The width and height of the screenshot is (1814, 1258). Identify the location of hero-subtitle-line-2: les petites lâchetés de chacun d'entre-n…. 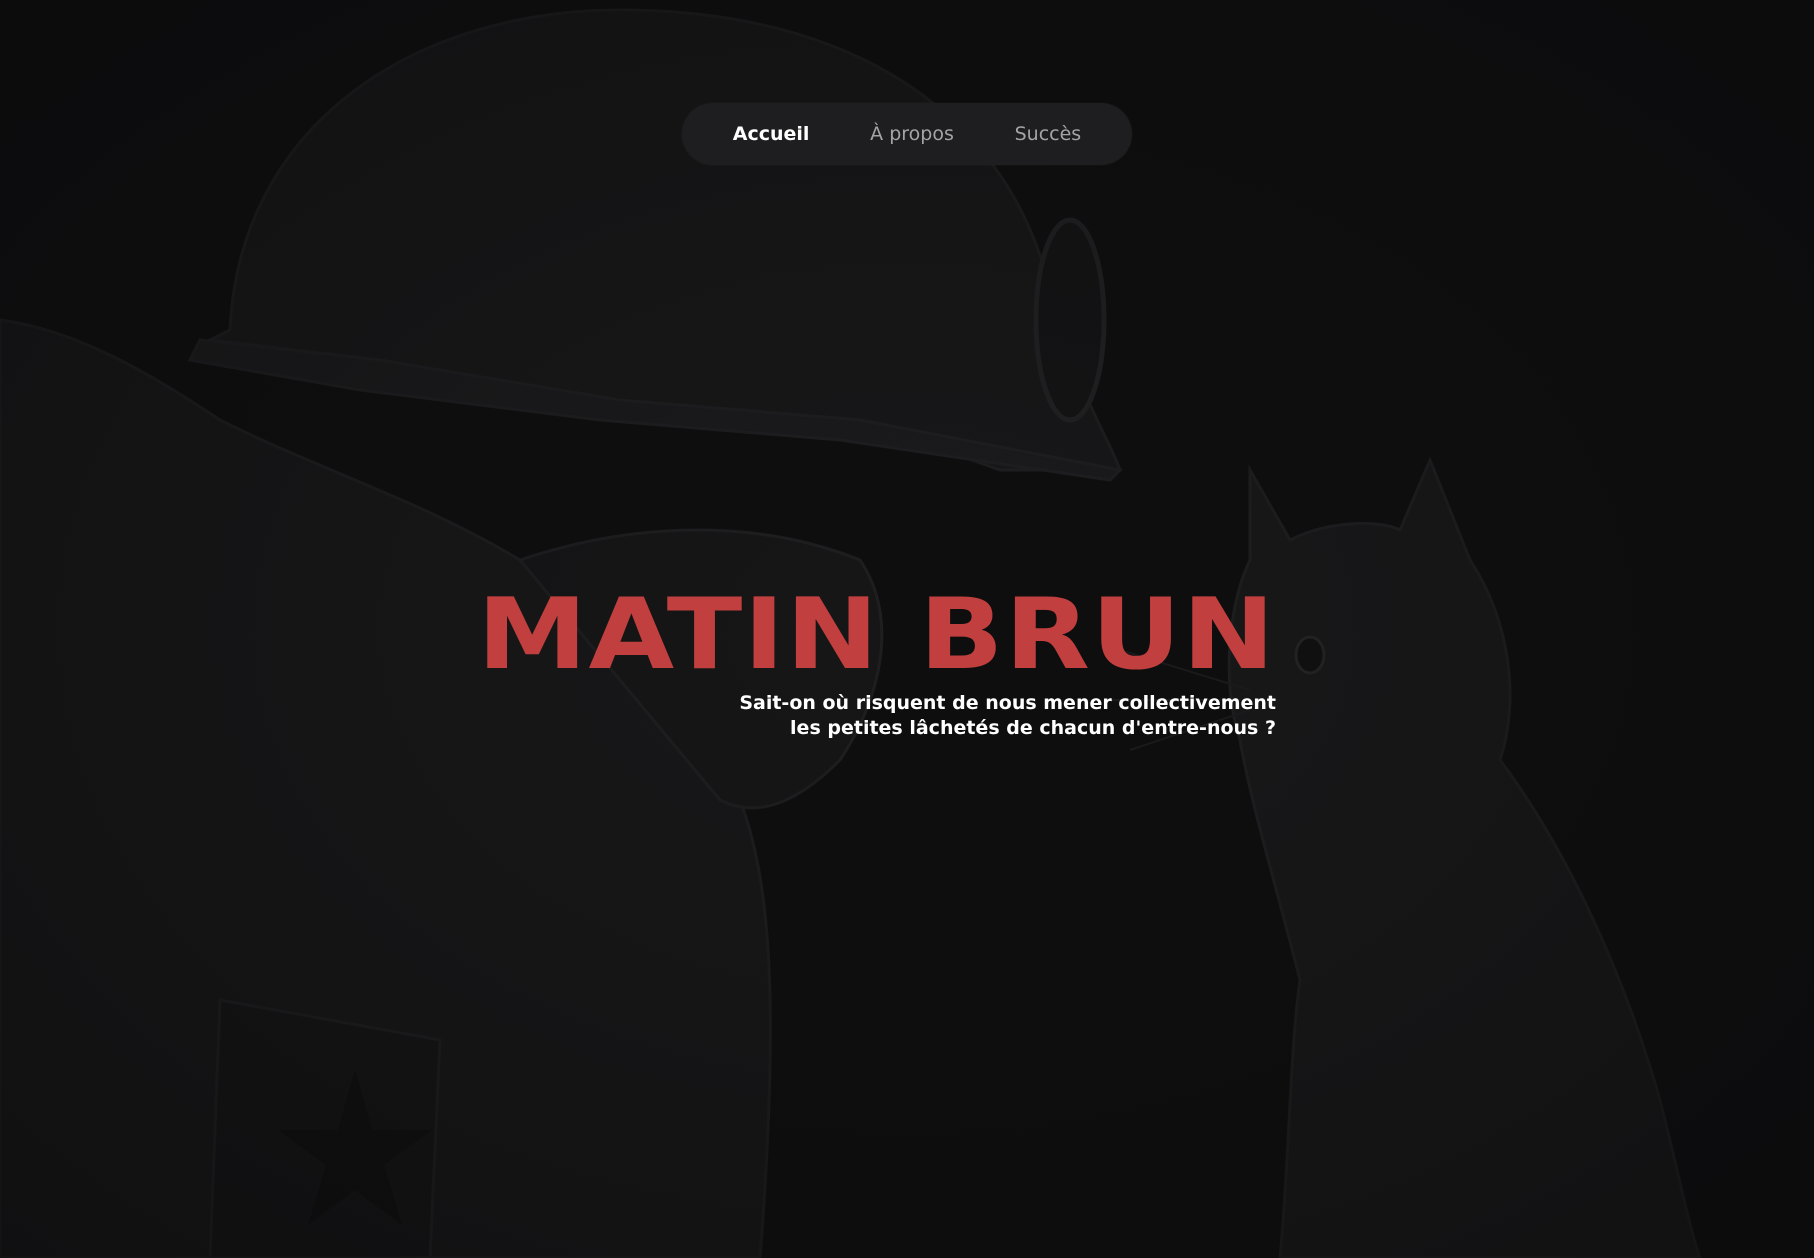
(1033, 728).